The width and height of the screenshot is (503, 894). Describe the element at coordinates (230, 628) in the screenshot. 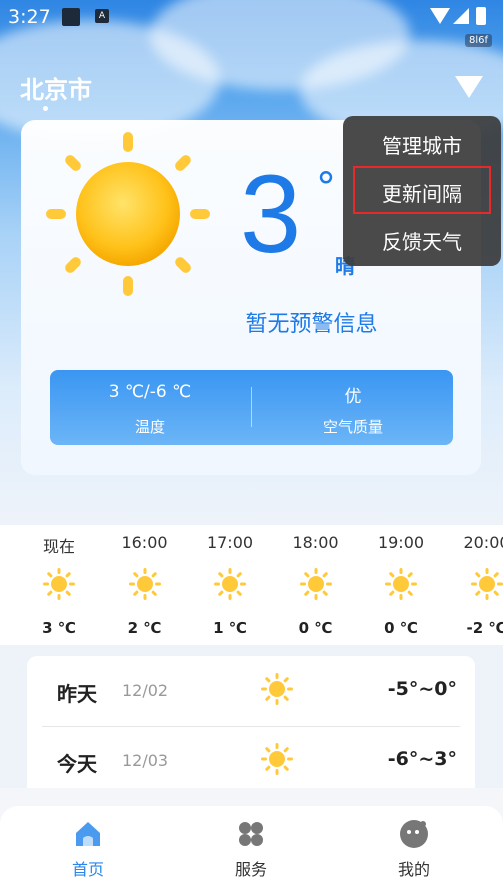

I see `hour-temp: 1 ℃` at that location.